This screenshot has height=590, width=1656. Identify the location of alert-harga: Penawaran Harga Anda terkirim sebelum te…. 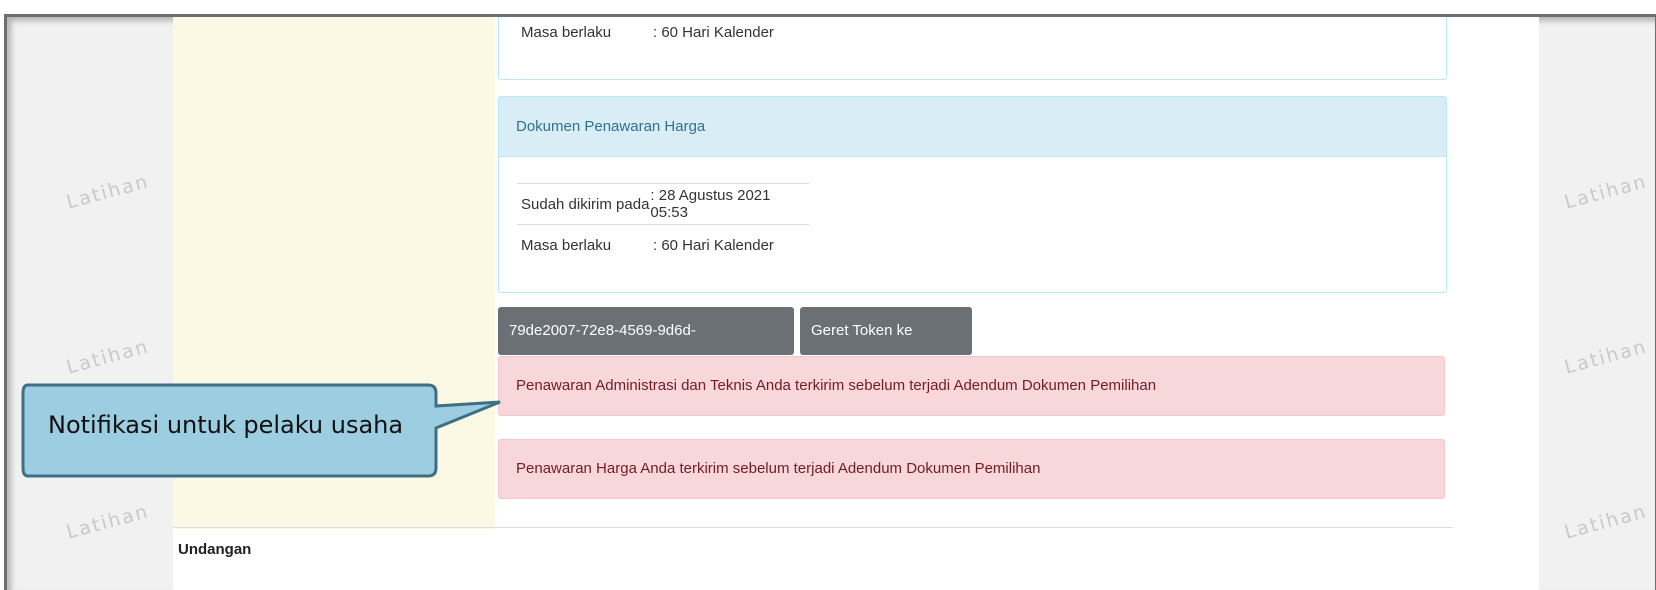
(971, 469).